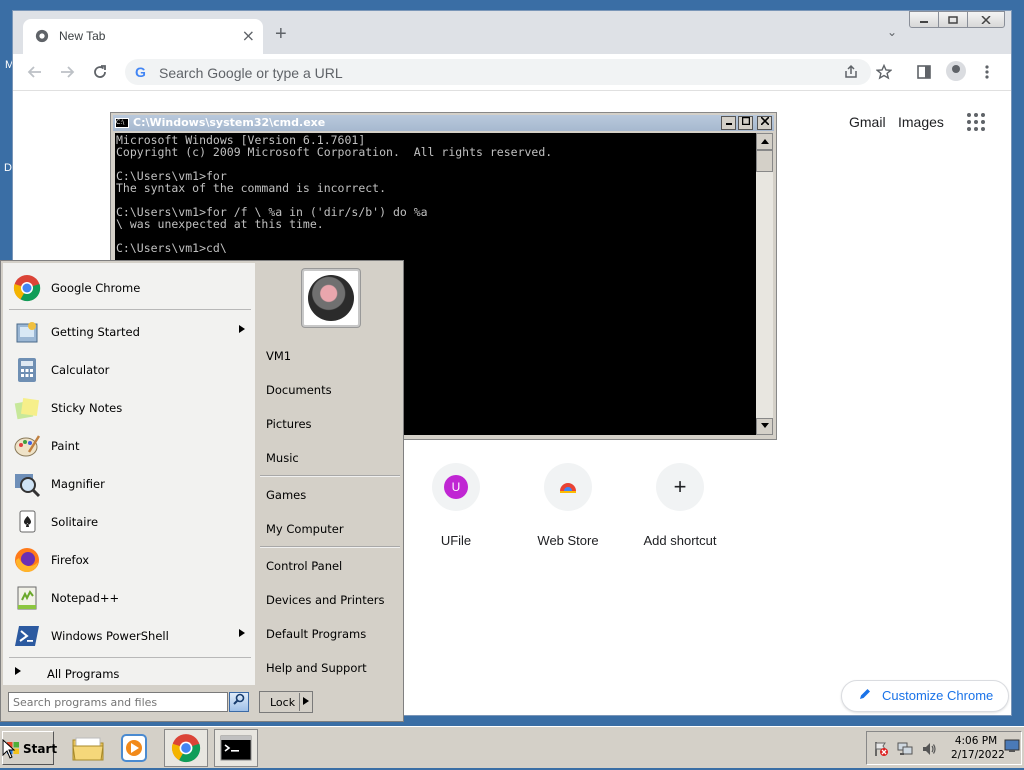 The height and width of the screenshot is (770, 1024). I want to click on places-games: Games, so click(286, 495).